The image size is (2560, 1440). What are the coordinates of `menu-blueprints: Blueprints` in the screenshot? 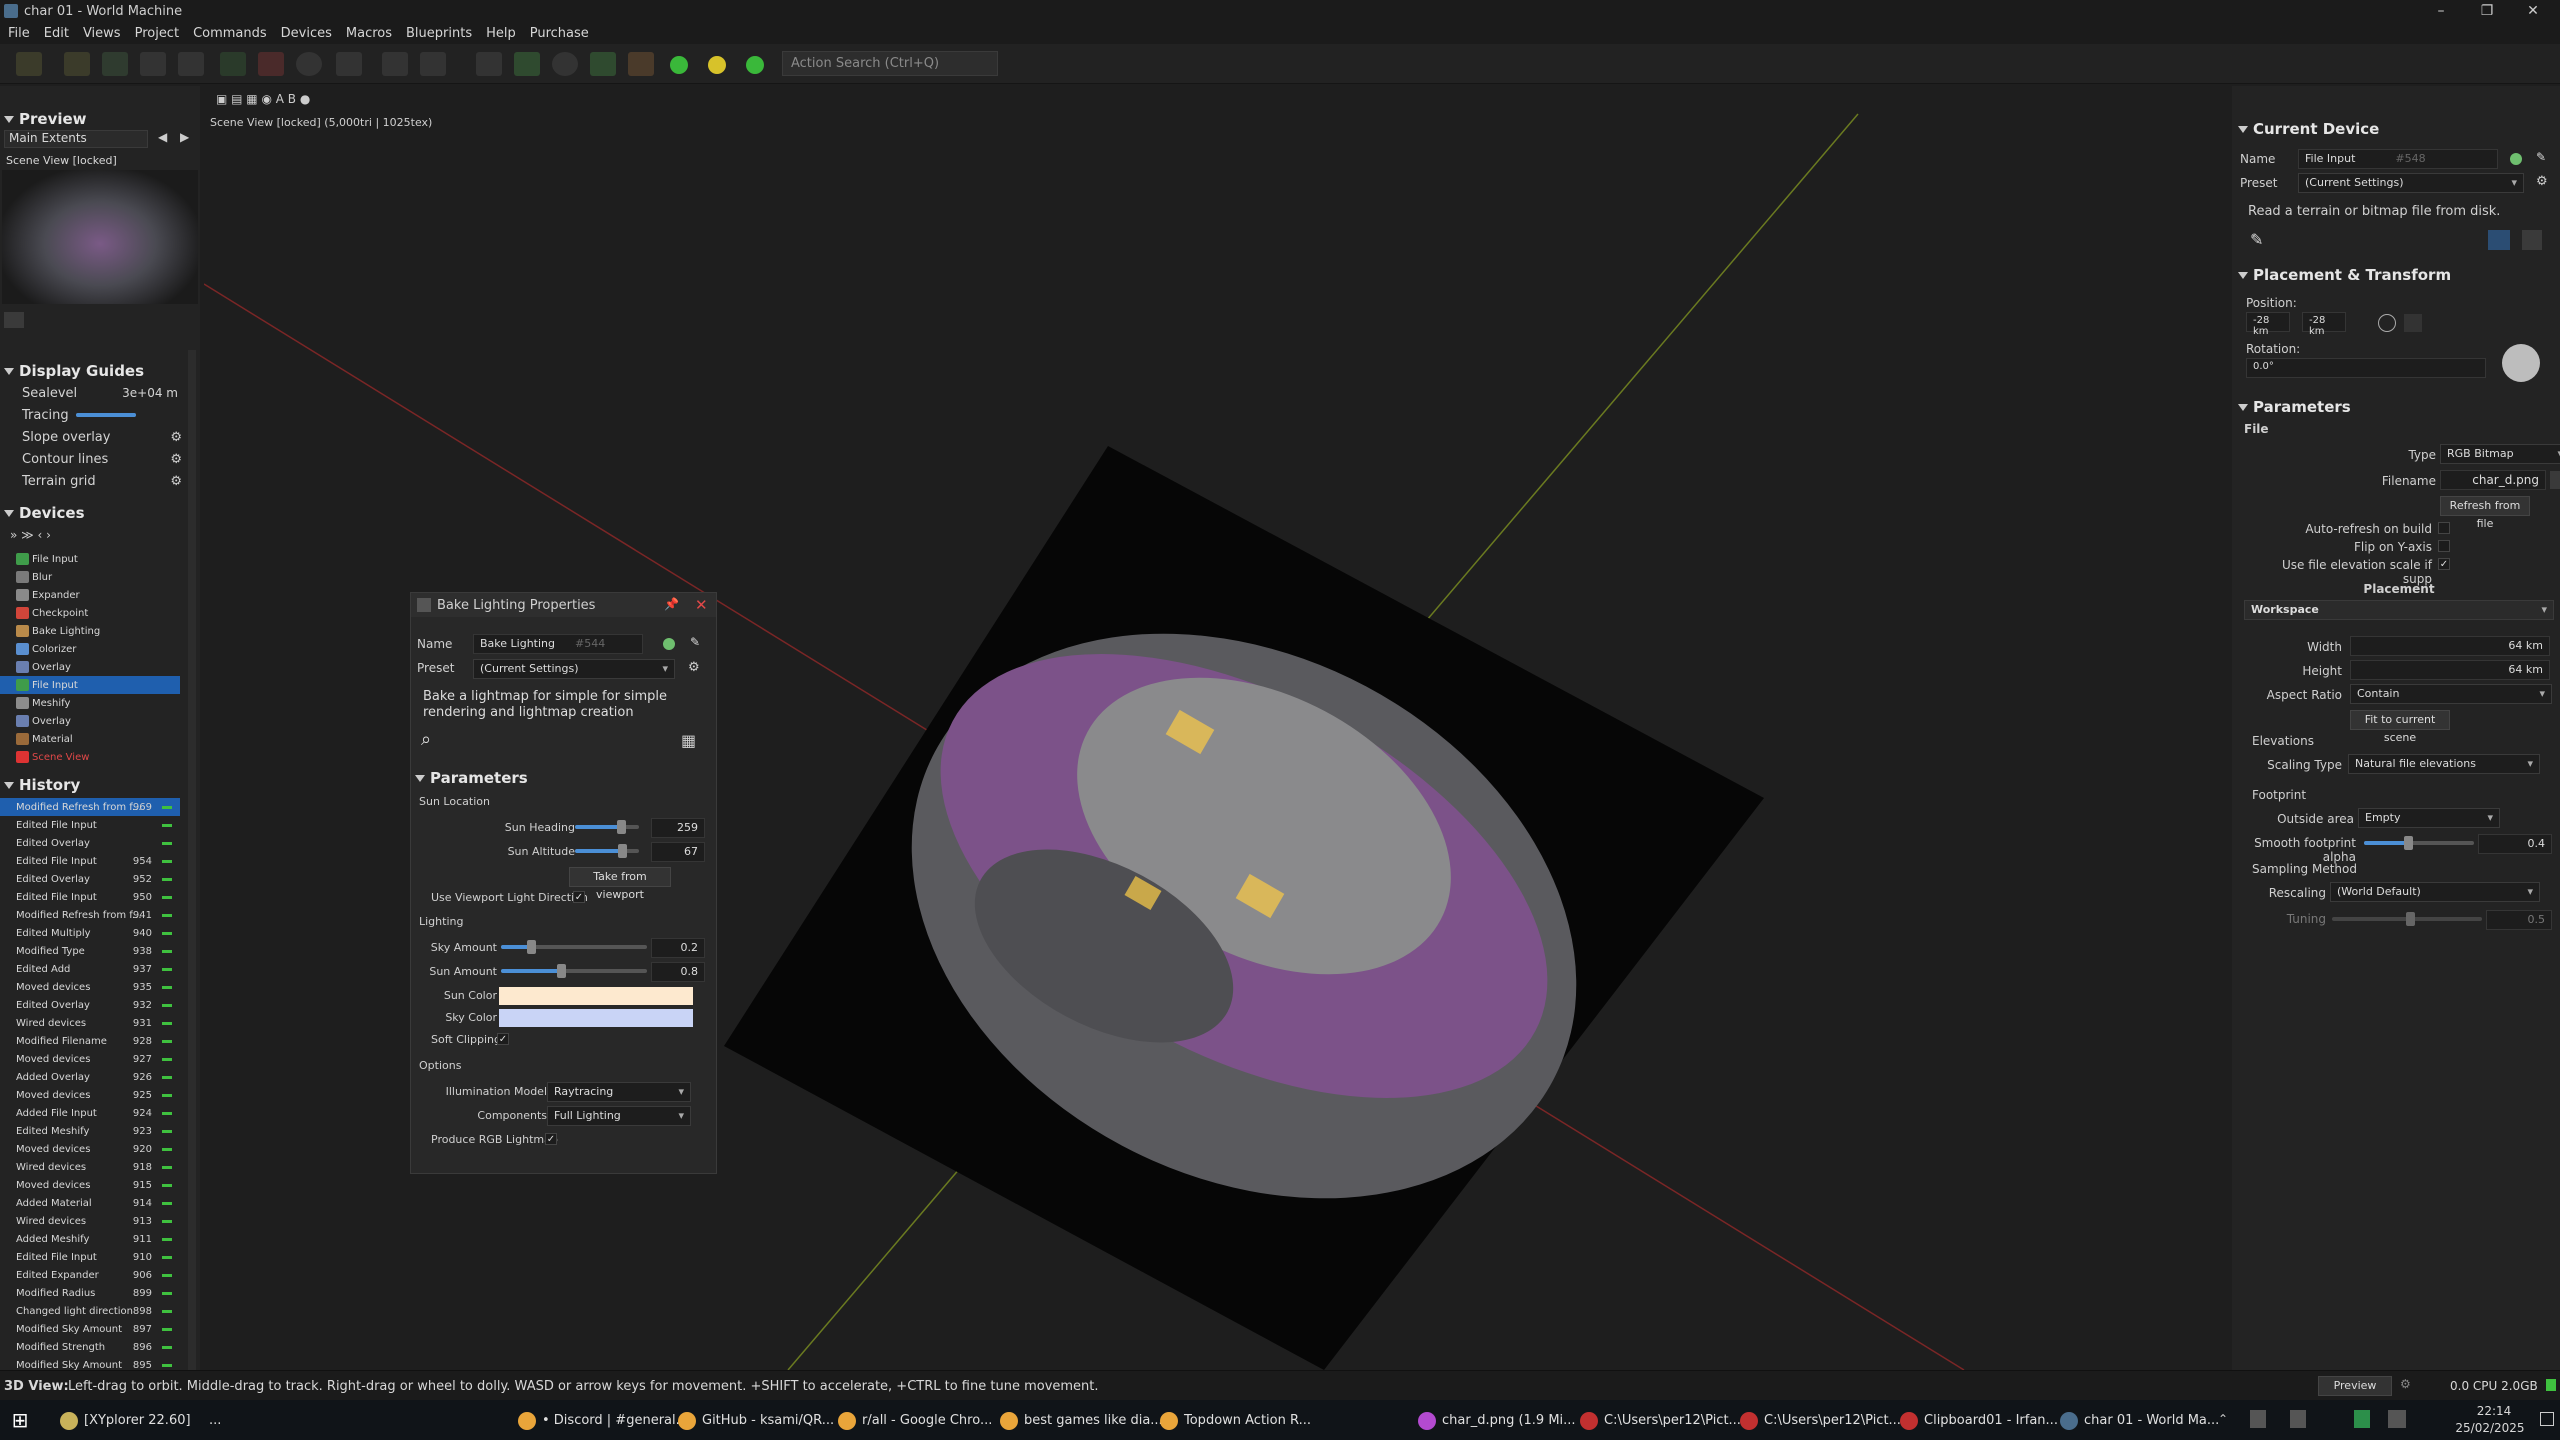 It's located at (439, 33).